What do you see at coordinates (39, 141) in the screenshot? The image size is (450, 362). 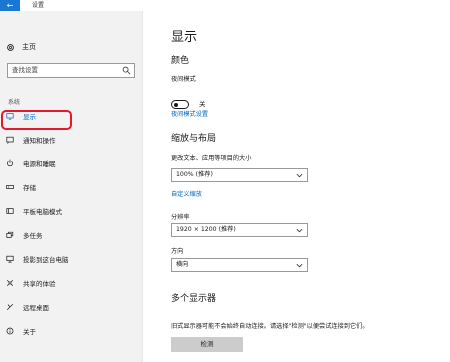 I see `sidebar-item-label: 通知和操作` at bounding box center [39, 141].